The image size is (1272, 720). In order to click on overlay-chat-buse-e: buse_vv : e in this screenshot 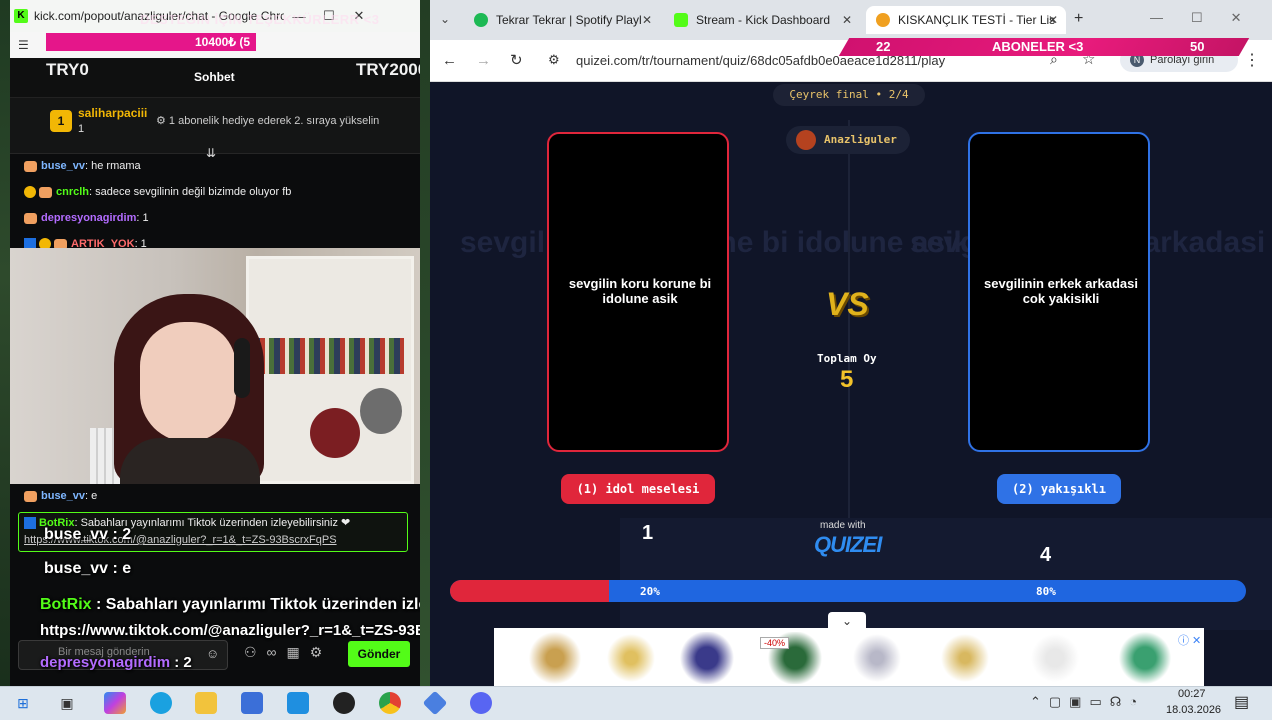, I will do `click(88, 568)`.